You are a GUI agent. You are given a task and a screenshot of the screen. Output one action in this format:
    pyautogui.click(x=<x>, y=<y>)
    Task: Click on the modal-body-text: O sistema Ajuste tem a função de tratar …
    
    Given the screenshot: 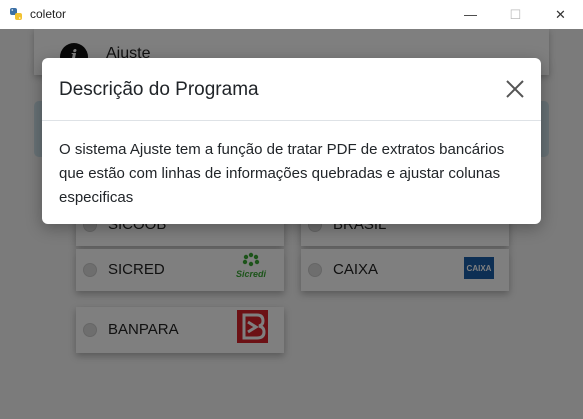 What is the action you would take?
    pyautogui.click(x=282, y=173)
    